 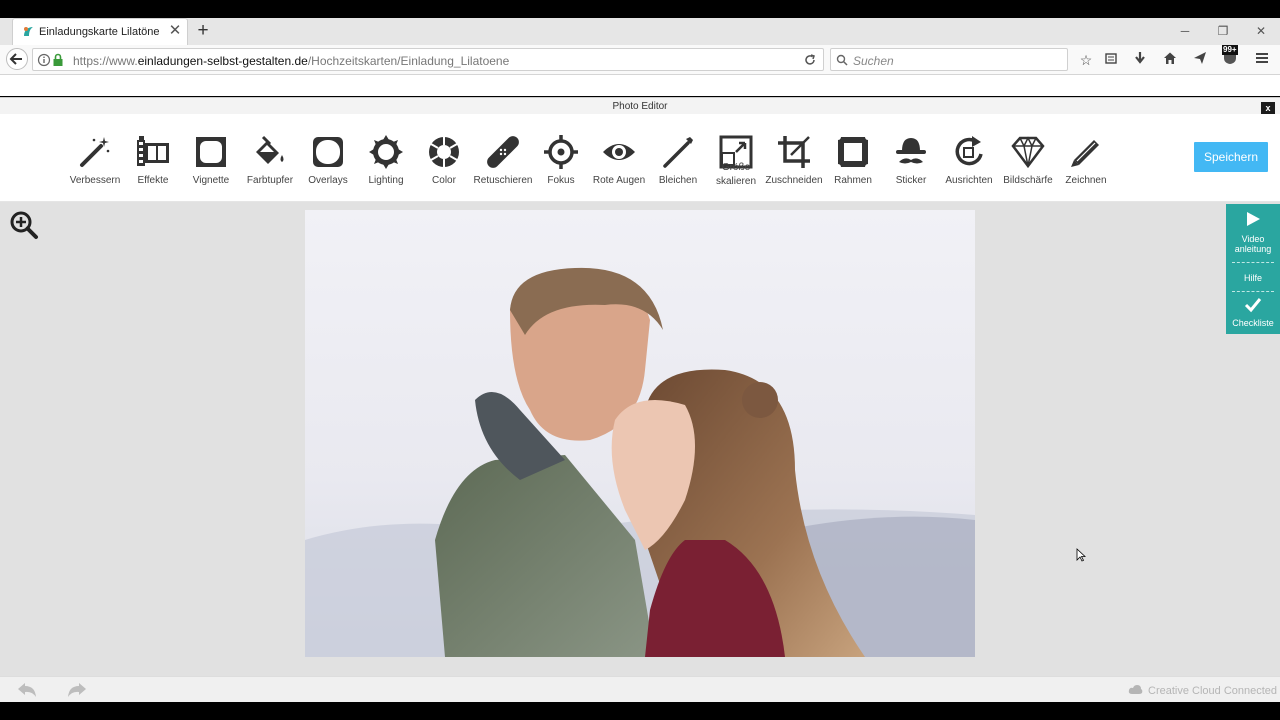 I want to click on send-icon, so click(x=1200, y=60).